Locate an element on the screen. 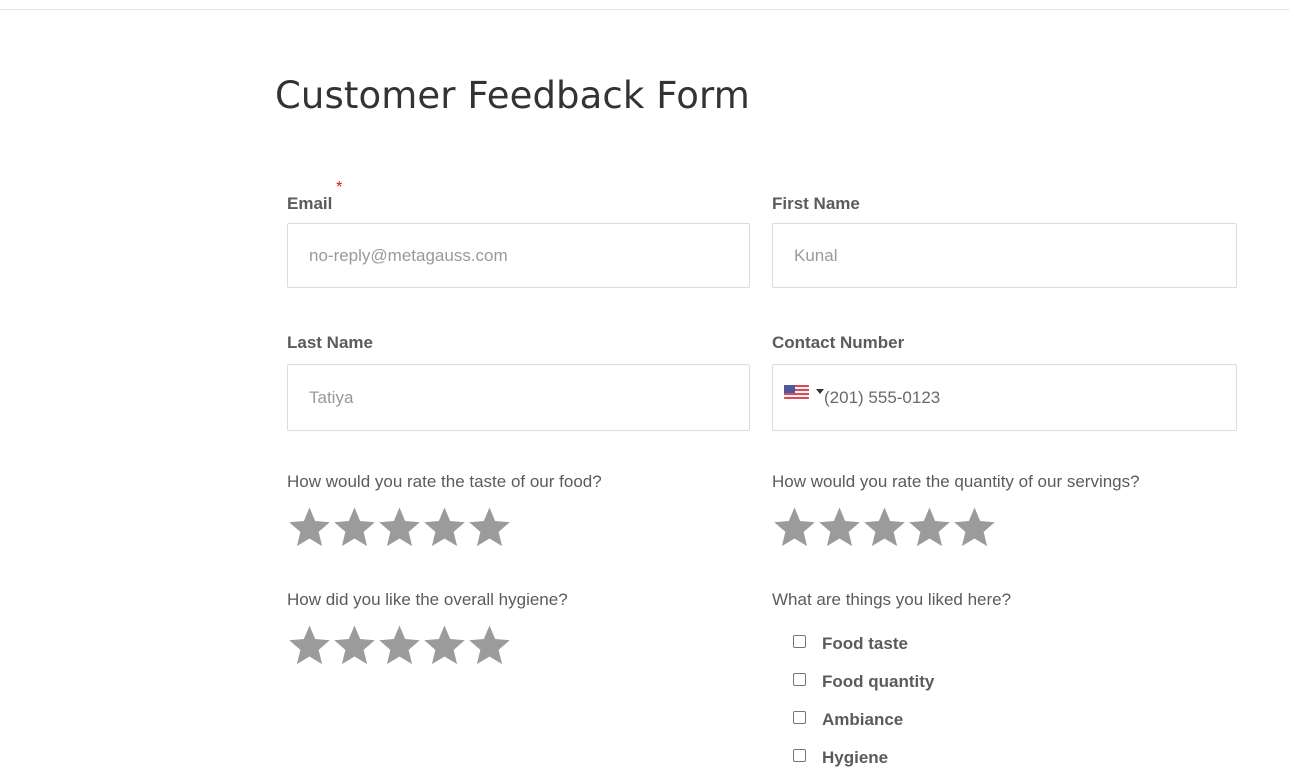 This screenshot has width=1289, height=777. liked-option-hygiene: Hygiene is located at coordinates (863, 758).